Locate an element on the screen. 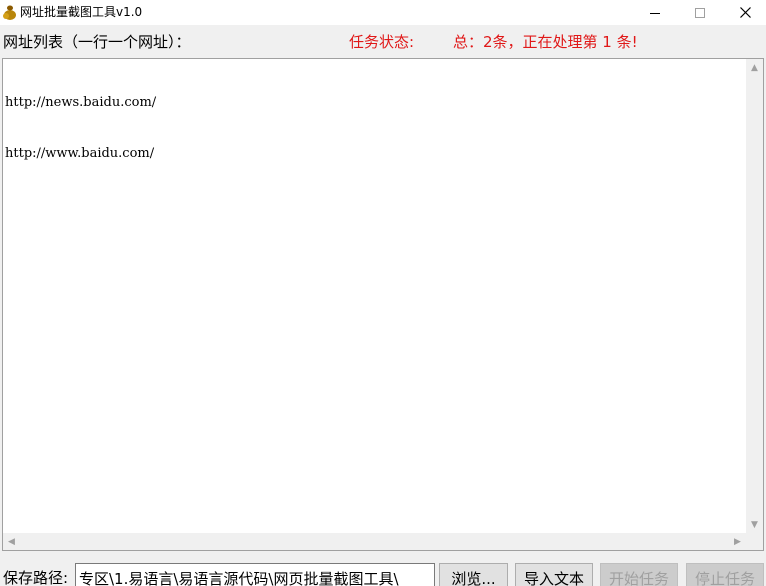 The image size is (766, 586). maximize-icon is located at coordinates (700, 12).